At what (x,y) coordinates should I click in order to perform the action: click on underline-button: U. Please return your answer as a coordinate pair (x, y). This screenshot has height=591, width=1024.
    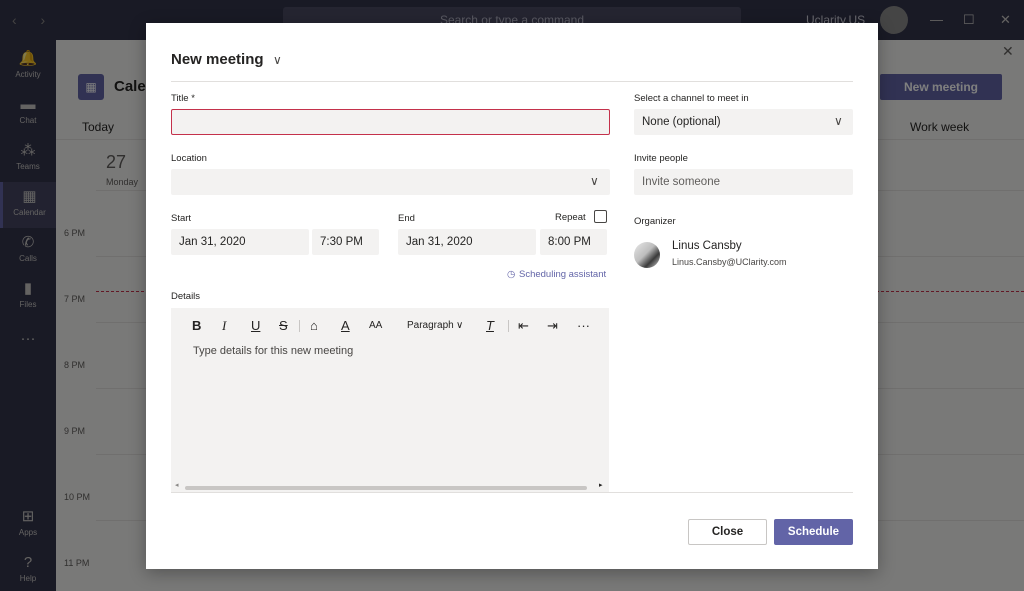
    Looking at the image, I should click on (255, 325).